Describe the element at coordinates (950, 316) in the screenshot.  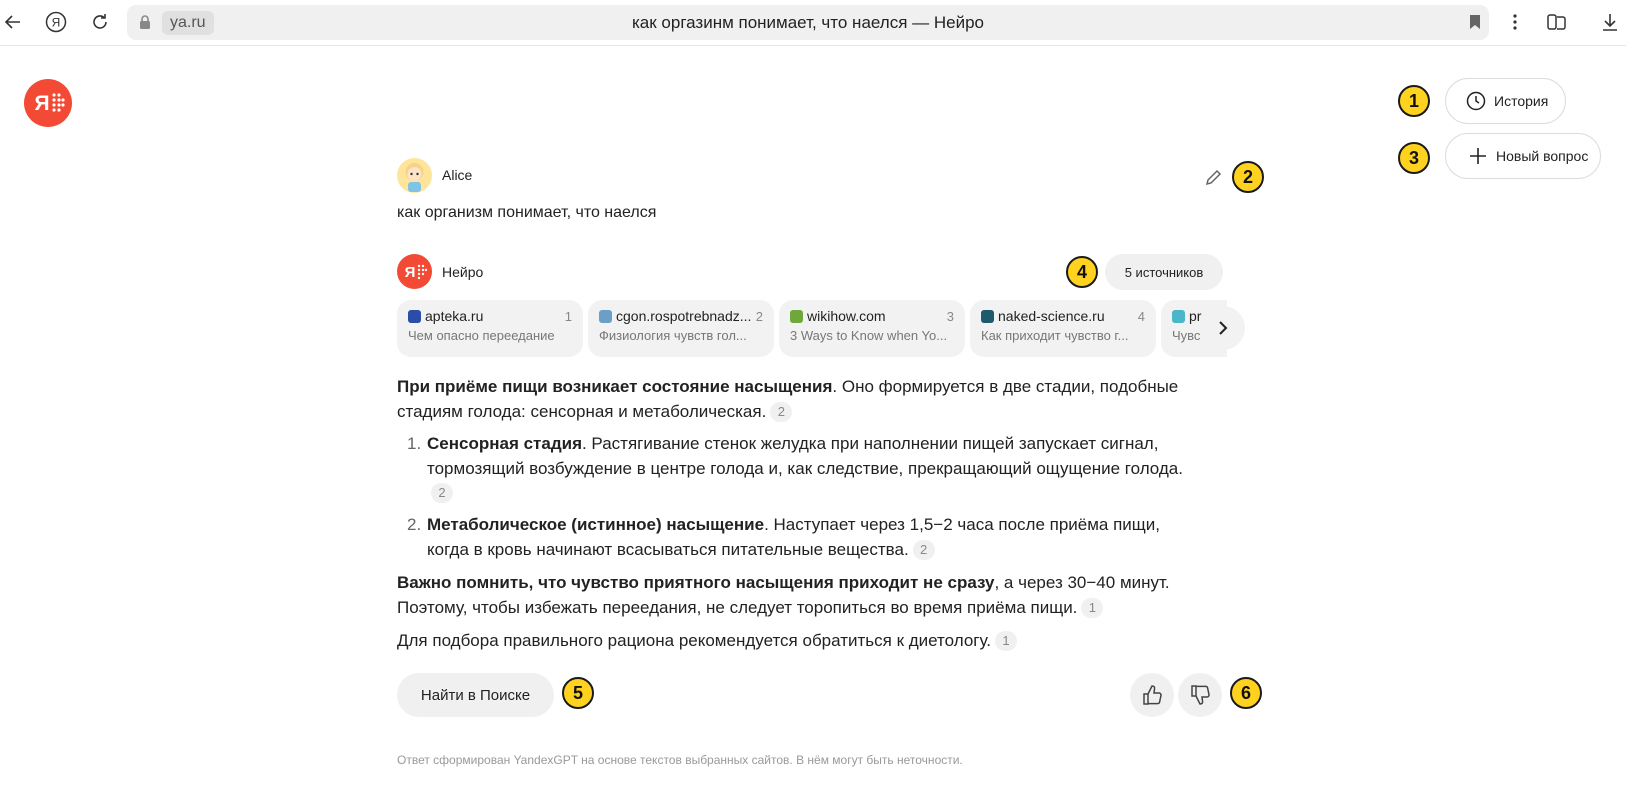
I see `source-number: 3` at that location.